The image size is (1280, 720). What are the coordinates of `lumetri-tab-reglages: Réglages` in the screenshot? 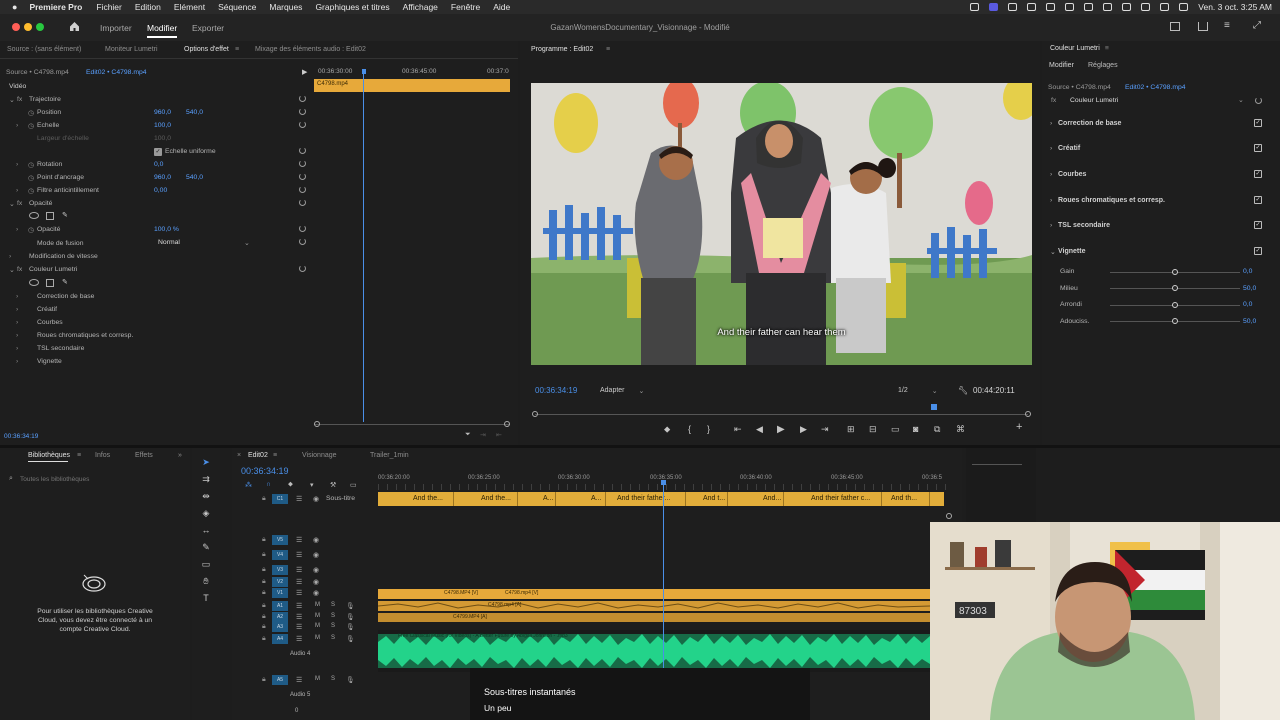 It's located at (1103, 65).